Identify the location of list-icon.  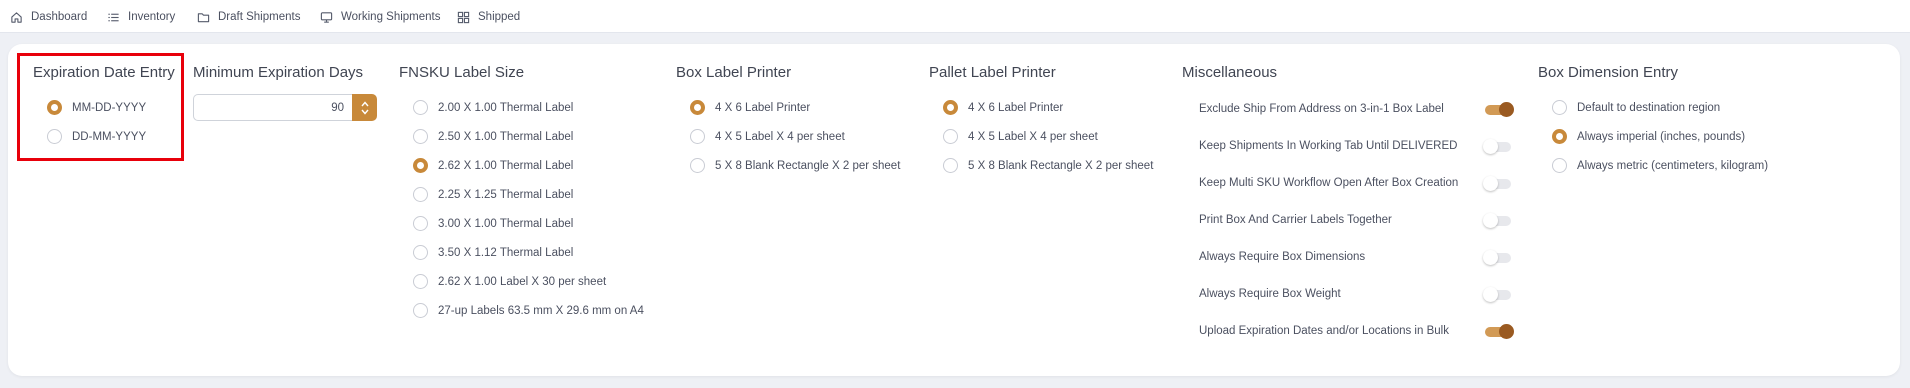
(113, 17).